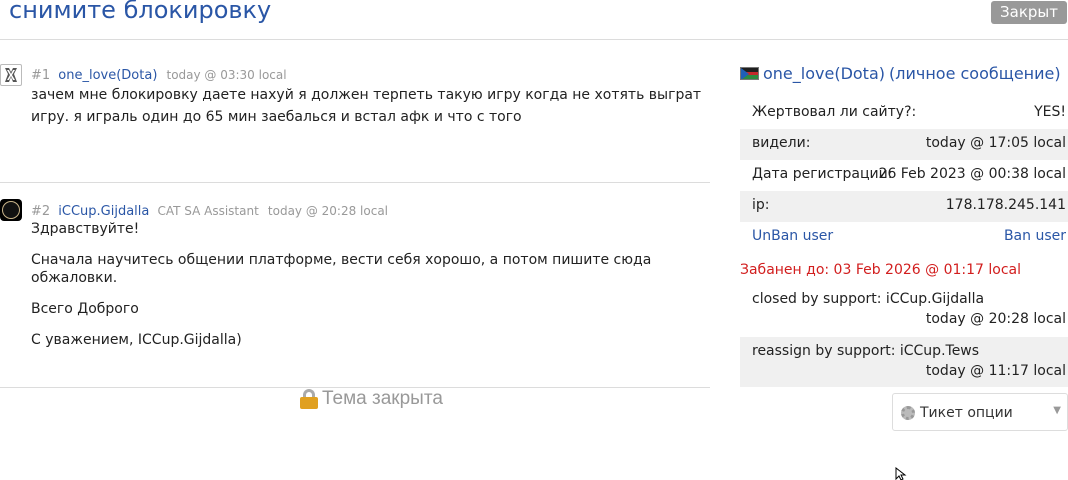 The image size is (1068, 480). What do you see at coordinates (822, 174) in the screenshot?
I see `registration-label: Дата регистрации:` at bounding box center [822, 174].